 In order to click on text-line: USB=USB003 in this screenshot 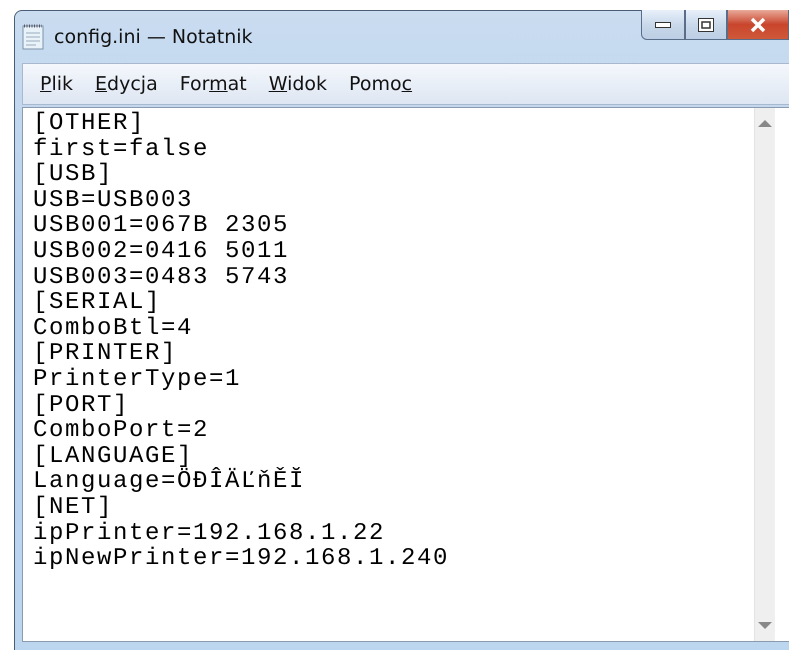, I will do `click(113, 201)`.